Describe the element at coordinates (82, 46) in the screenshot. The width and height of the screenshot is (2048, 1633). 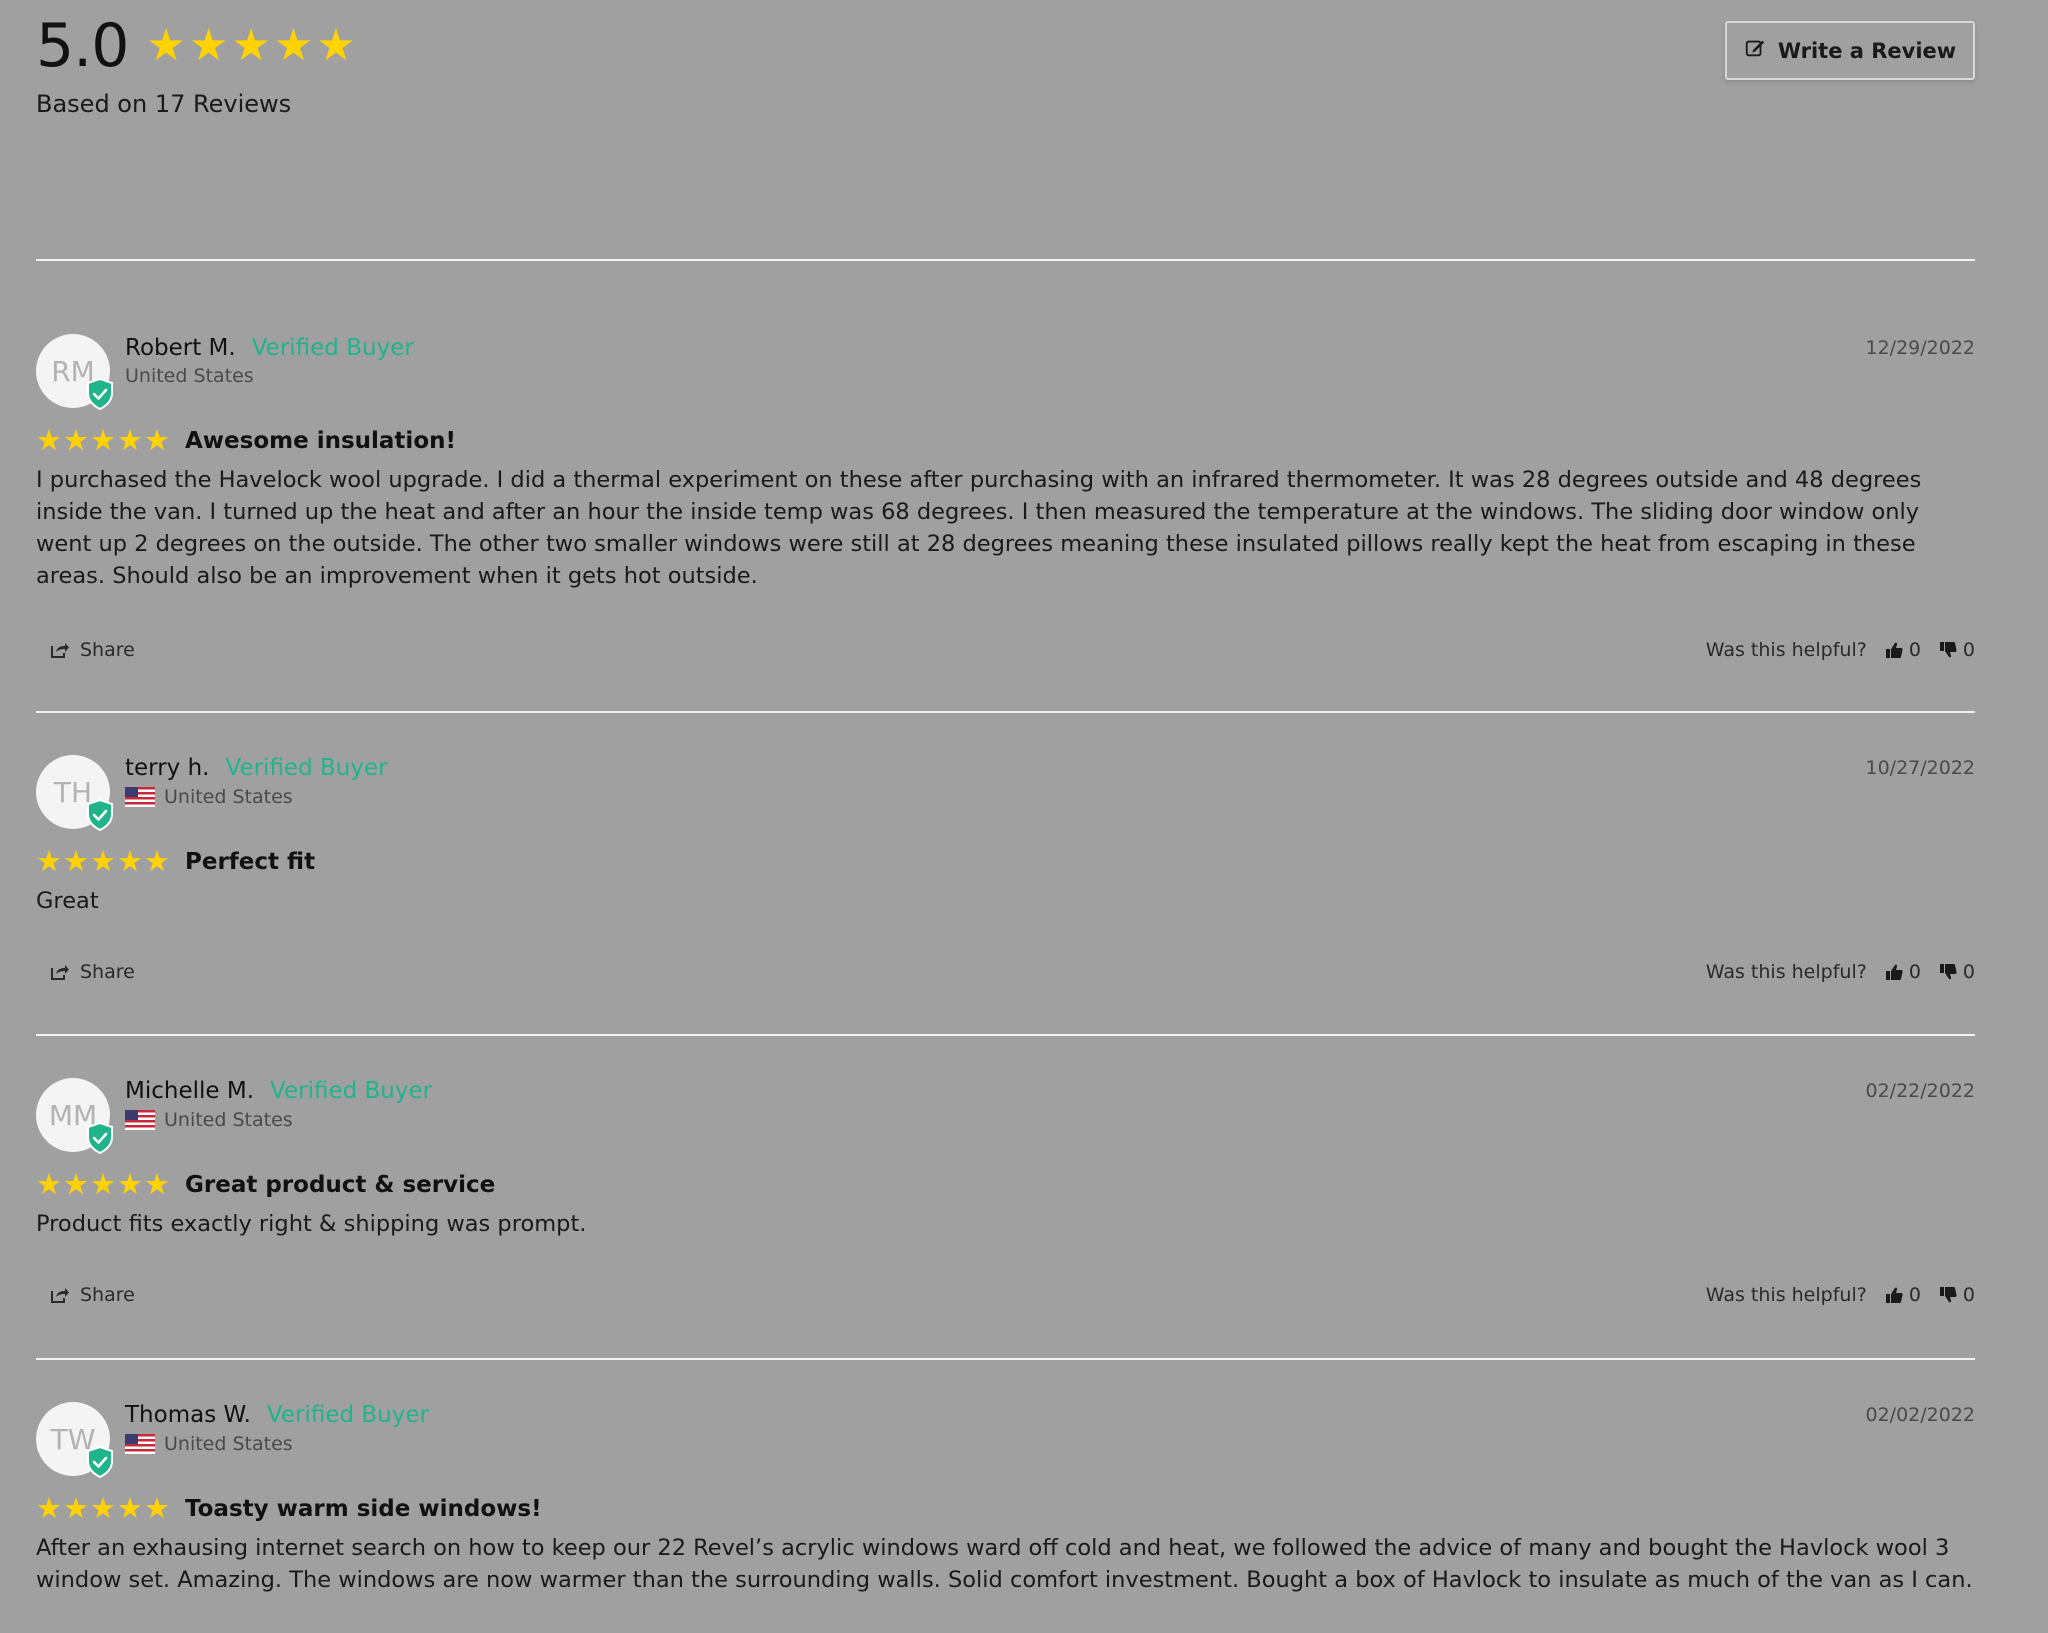
I see `average-score: 5.0` at that location.